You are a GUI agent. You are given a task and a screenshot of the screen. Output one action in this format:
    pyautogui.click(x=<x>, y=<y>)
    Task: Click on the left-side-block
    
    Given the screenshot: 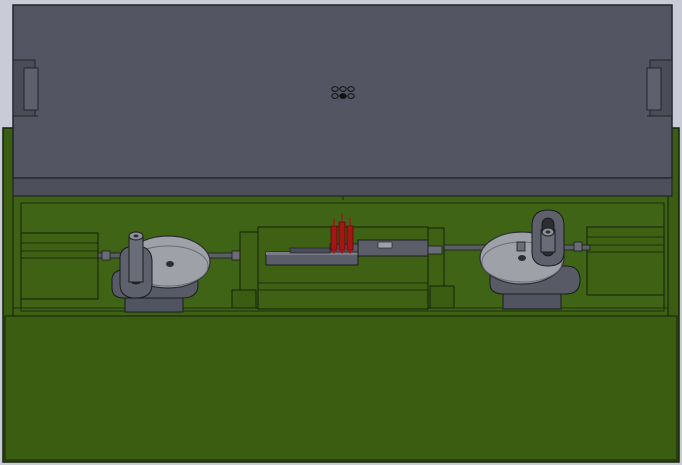 What is the action you would take?
    pyautogui.click(x=59, y=266)
    